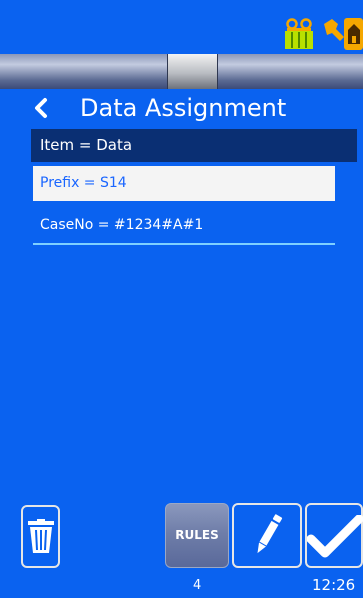 This screenshot has width=363, height=598. Describe the element at coordinates (41, 108) in the screenshot. I see `back-icon` at that location.